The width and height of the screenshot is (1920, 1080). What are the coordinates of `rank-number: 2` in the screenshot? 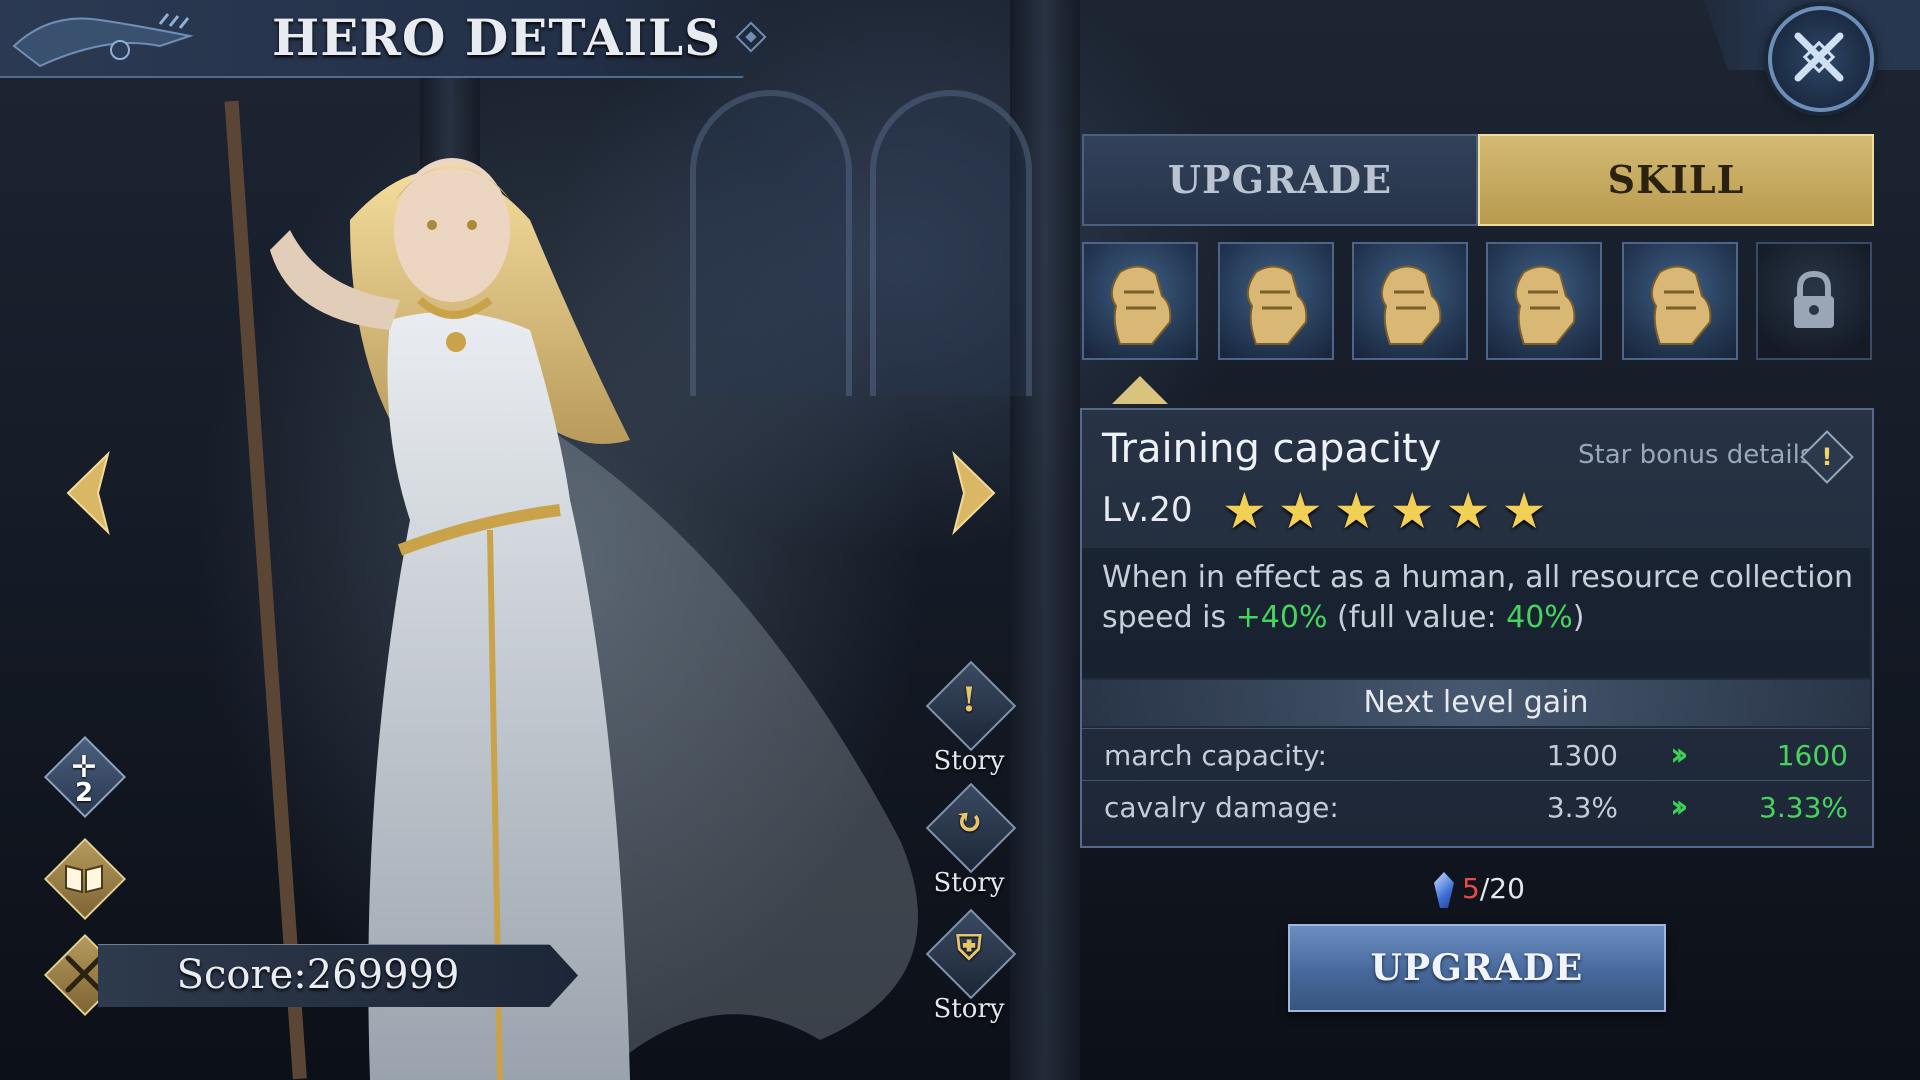 It's located at (84, 793).